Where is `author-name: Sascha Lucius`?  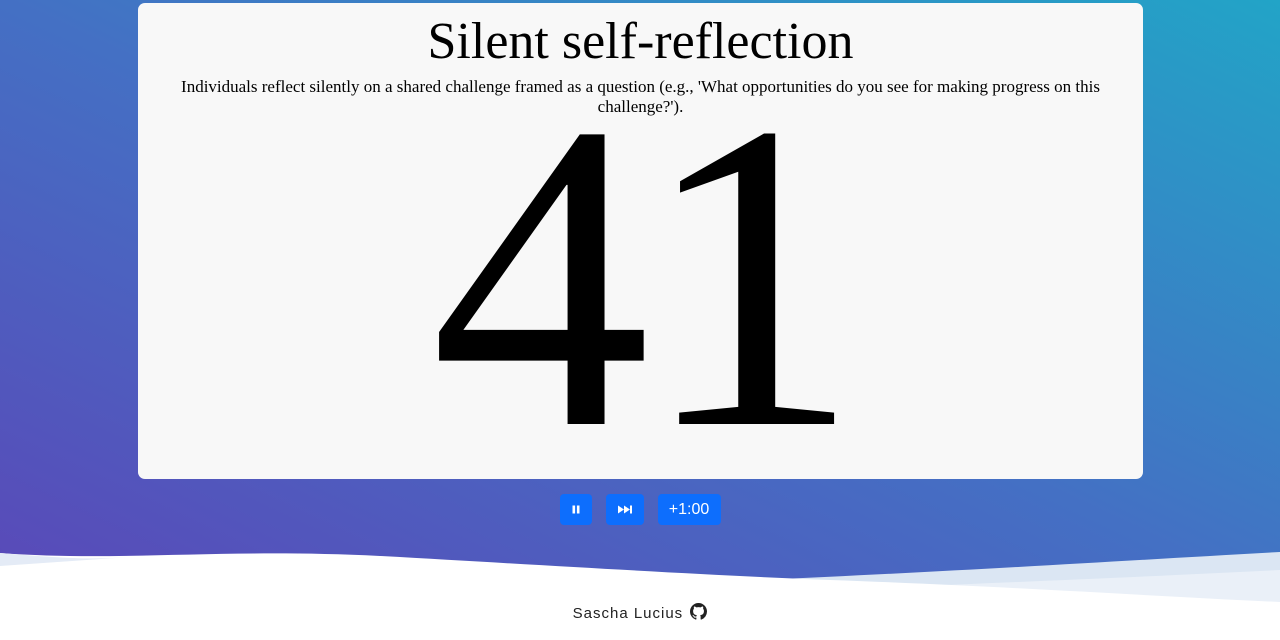 author-name: Sascha Lucius is located at coordinates (628, 613).